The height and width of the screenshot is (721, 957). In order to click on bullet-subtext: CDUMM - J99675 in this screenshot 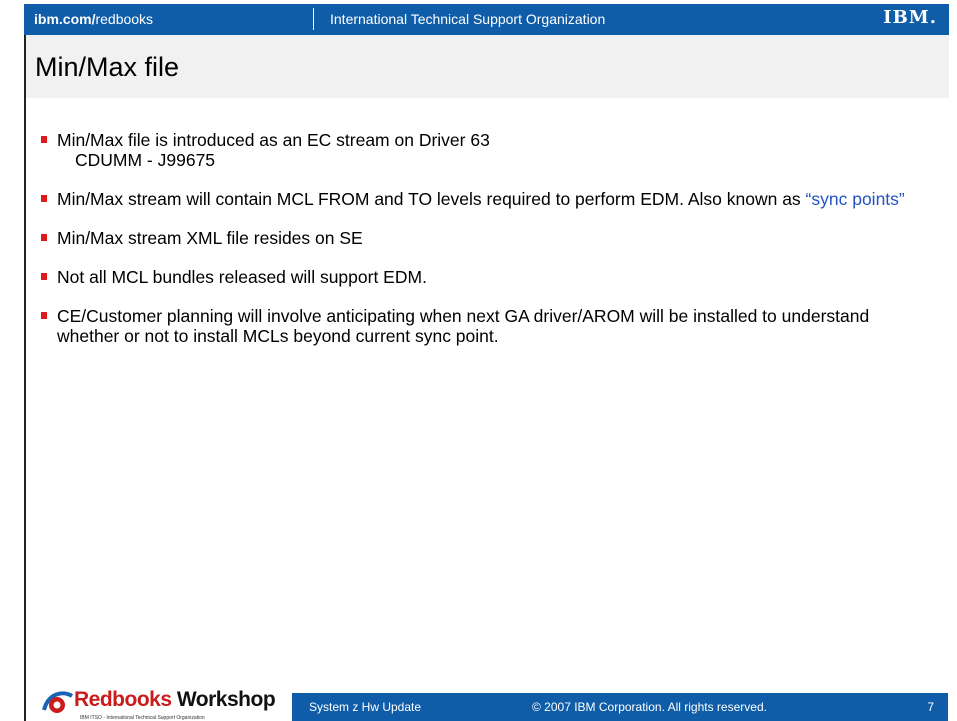, I will do `click(145, 160)`.